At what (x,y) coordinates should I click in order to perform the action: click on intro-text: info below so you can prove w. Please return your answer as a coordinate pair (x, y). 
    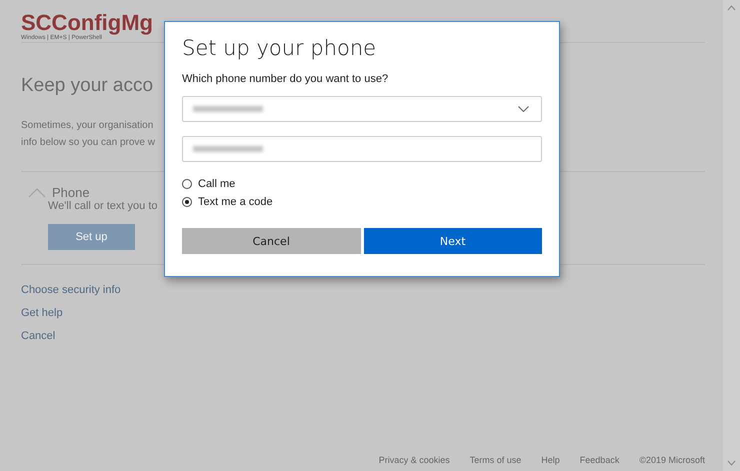
    Looking at the image, I should click on (88, 143).